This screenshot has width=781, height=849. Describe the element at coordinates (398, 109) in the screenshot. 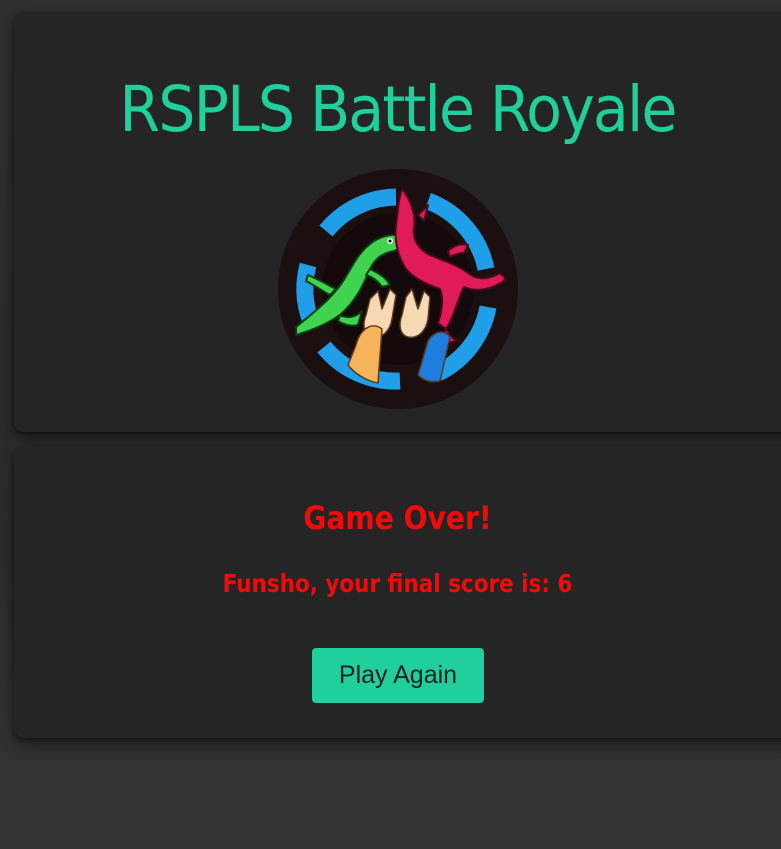

I see `page-title: RSPLS Battle Royale` at that location.